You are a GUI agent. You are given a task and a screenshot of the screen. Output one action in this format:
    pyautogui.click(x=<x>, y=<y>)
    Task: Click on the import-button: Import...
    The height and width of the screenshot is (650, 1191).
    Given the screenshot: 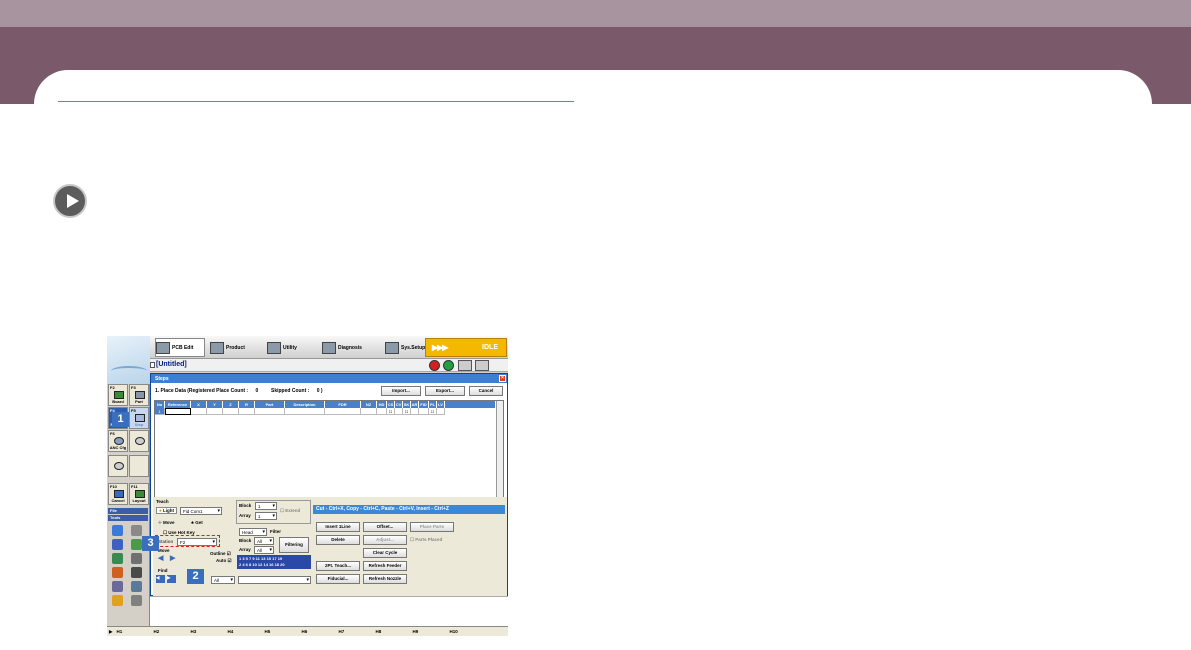 What is the action you would take?
    pyautogui.click(x=401, y=391)
    